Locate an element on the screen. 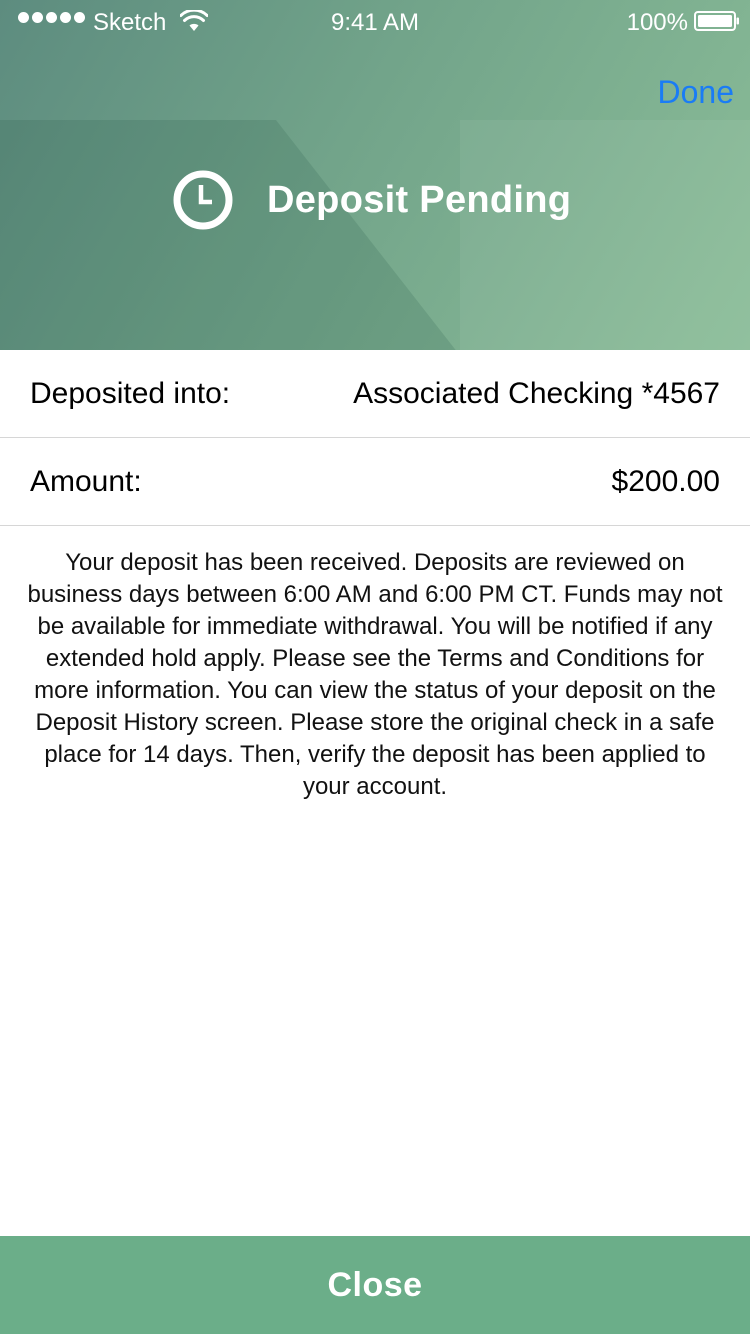 The width and height of the screenshot is (750, 1334). close-button: Close is located at coordinates (375, 1285).